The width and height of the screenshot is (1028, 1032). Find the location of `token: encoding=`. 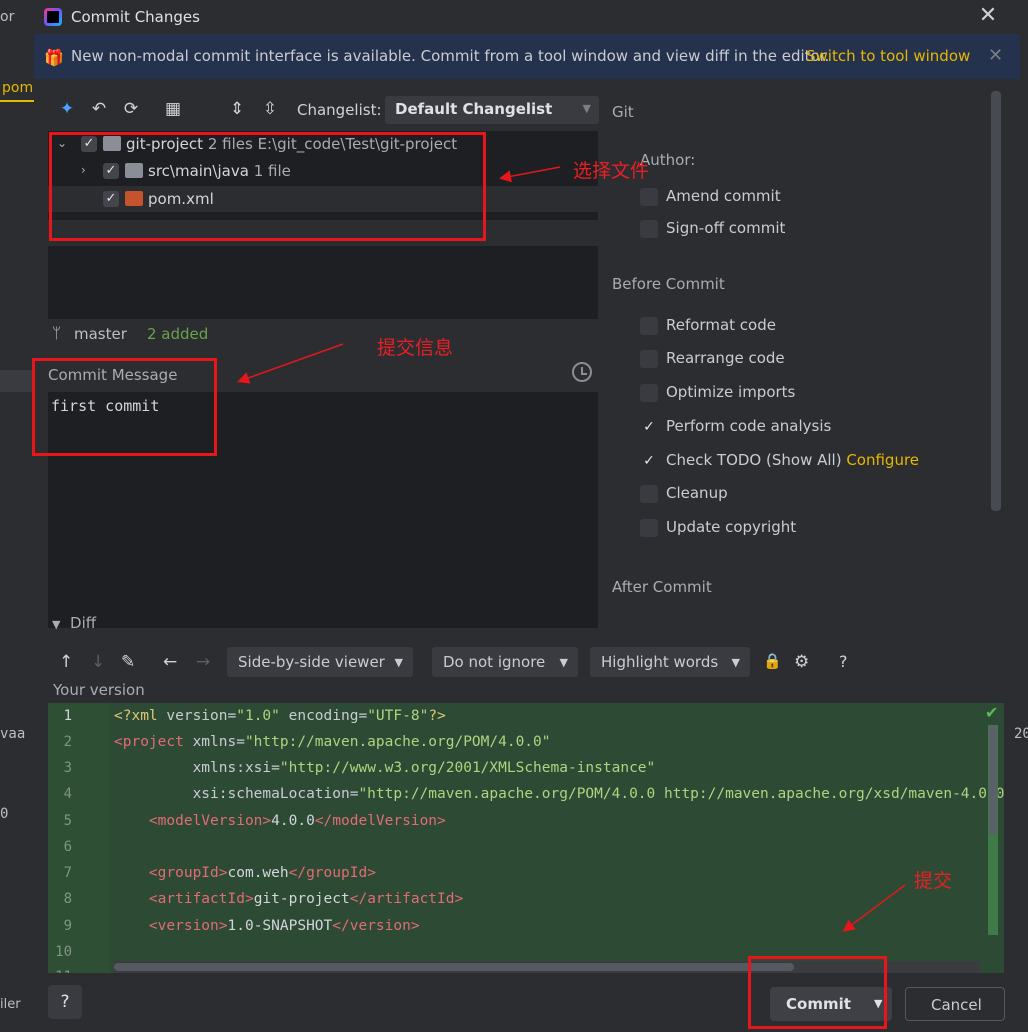

token: encoding= is located at coordinates (323, 716).